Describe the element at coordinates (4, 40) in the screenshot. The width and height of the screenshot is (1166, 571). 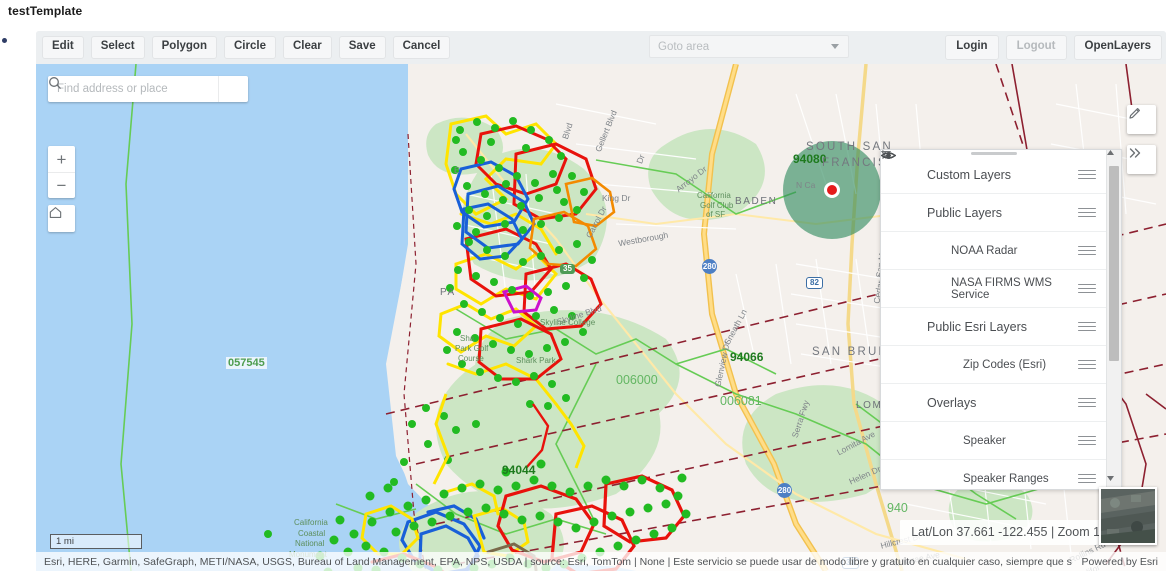
I see `left-marker-dot` at that location.